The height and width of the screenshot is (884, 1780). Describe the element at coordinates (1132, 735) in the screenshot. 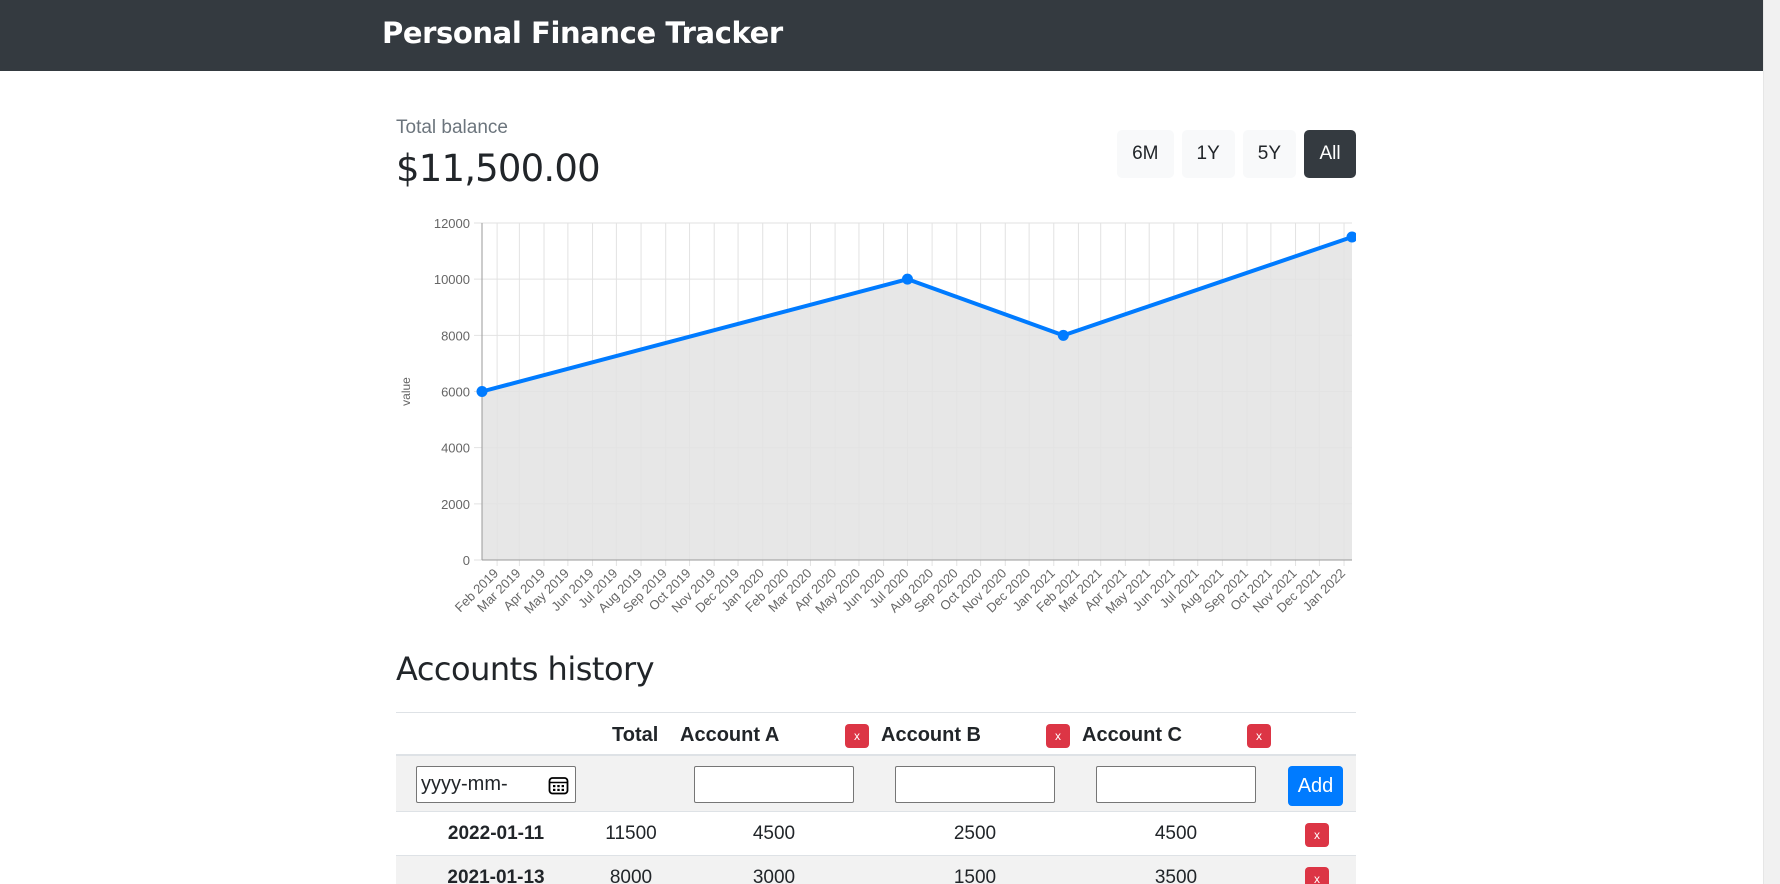

I see `account-c-header: Account C` at that location.